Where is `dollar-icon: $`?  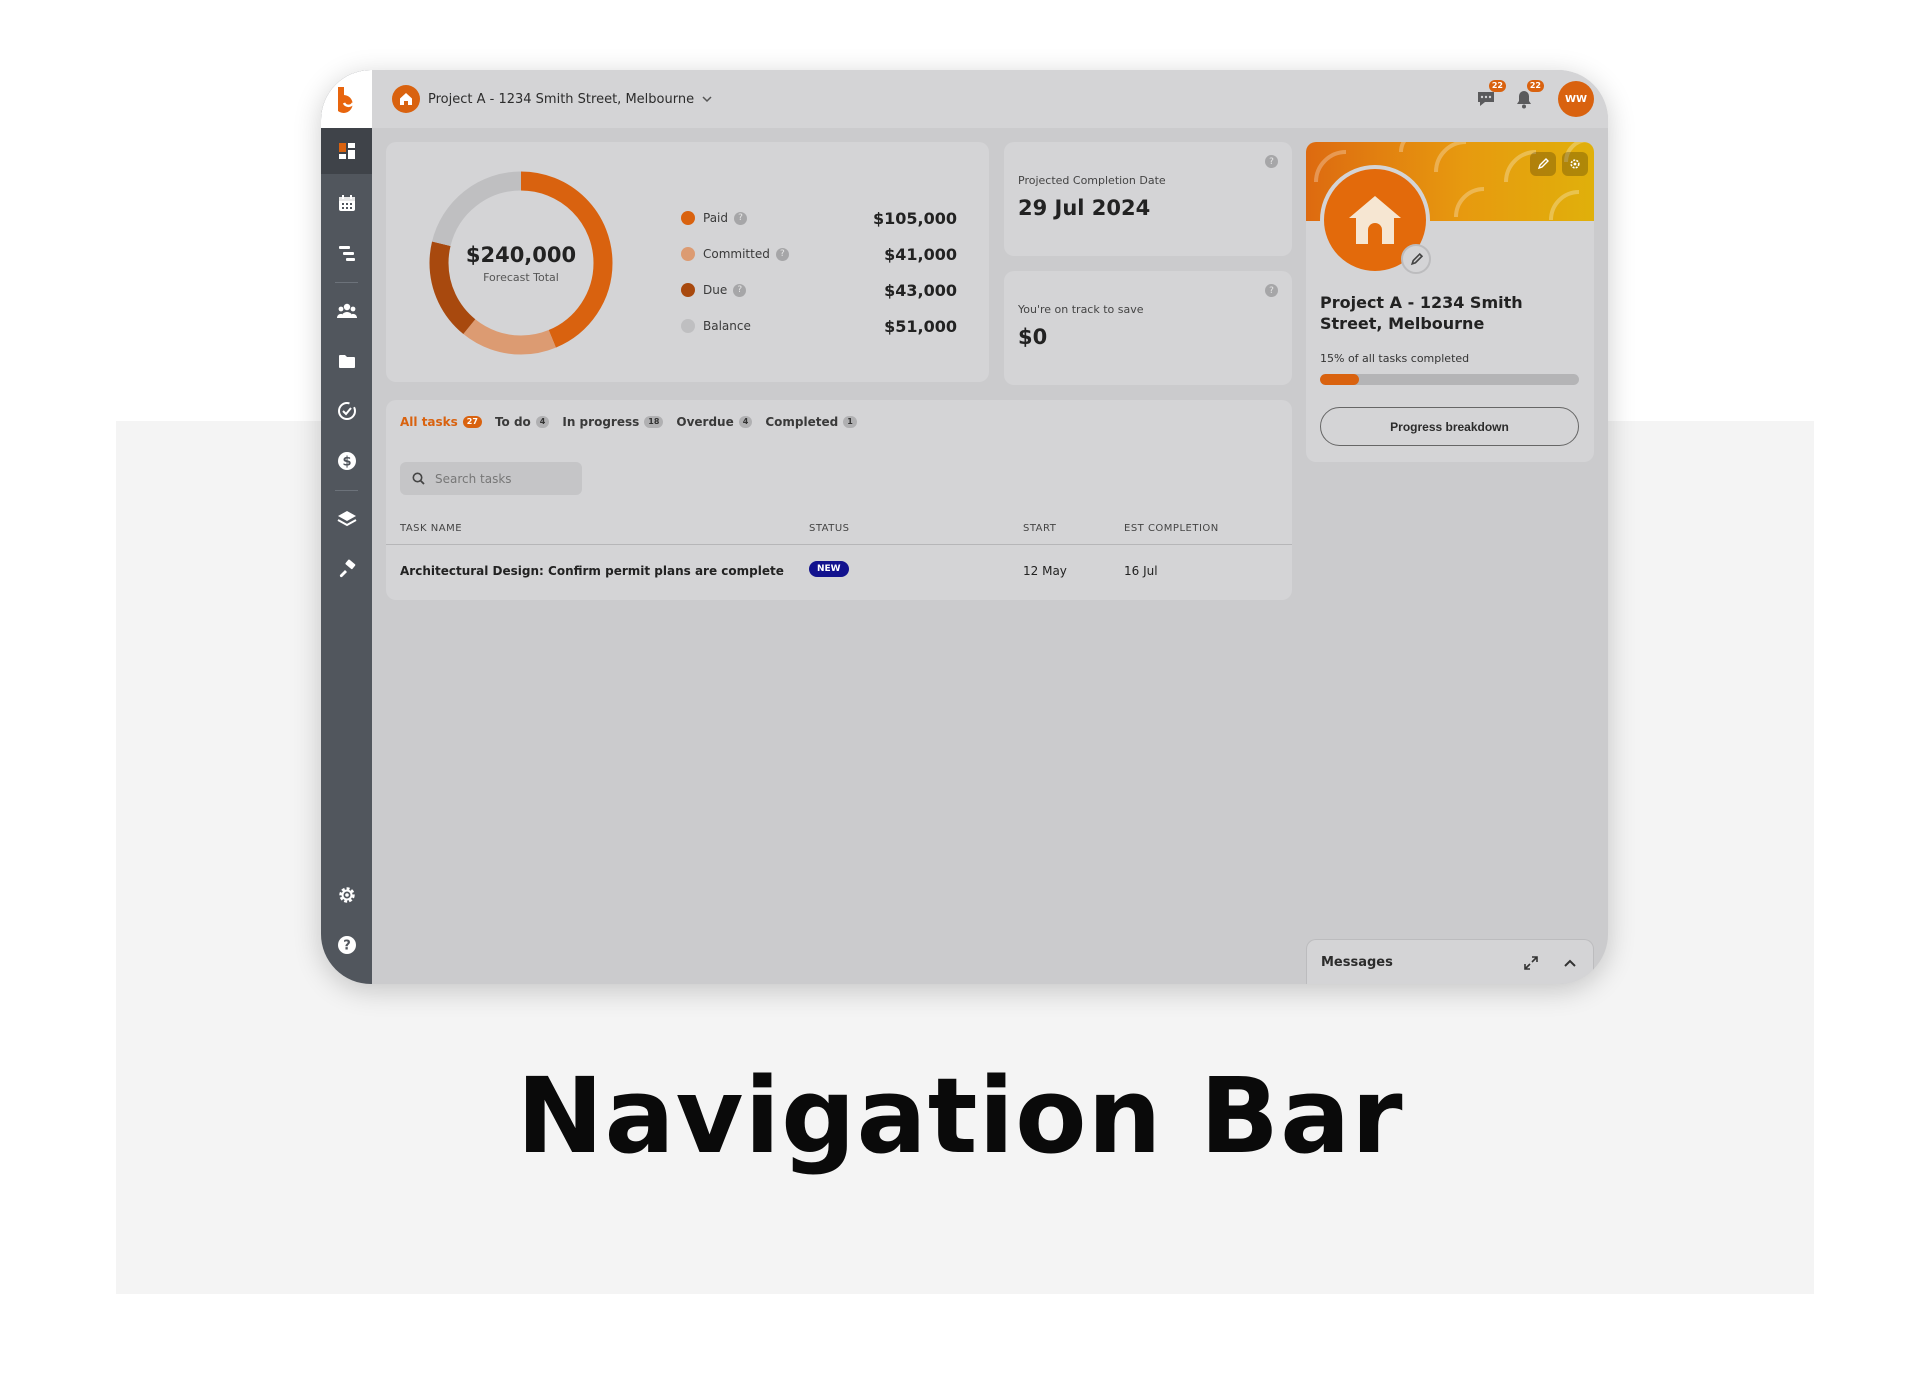 dollar-icon: $ is located at coordinates (346, 461).